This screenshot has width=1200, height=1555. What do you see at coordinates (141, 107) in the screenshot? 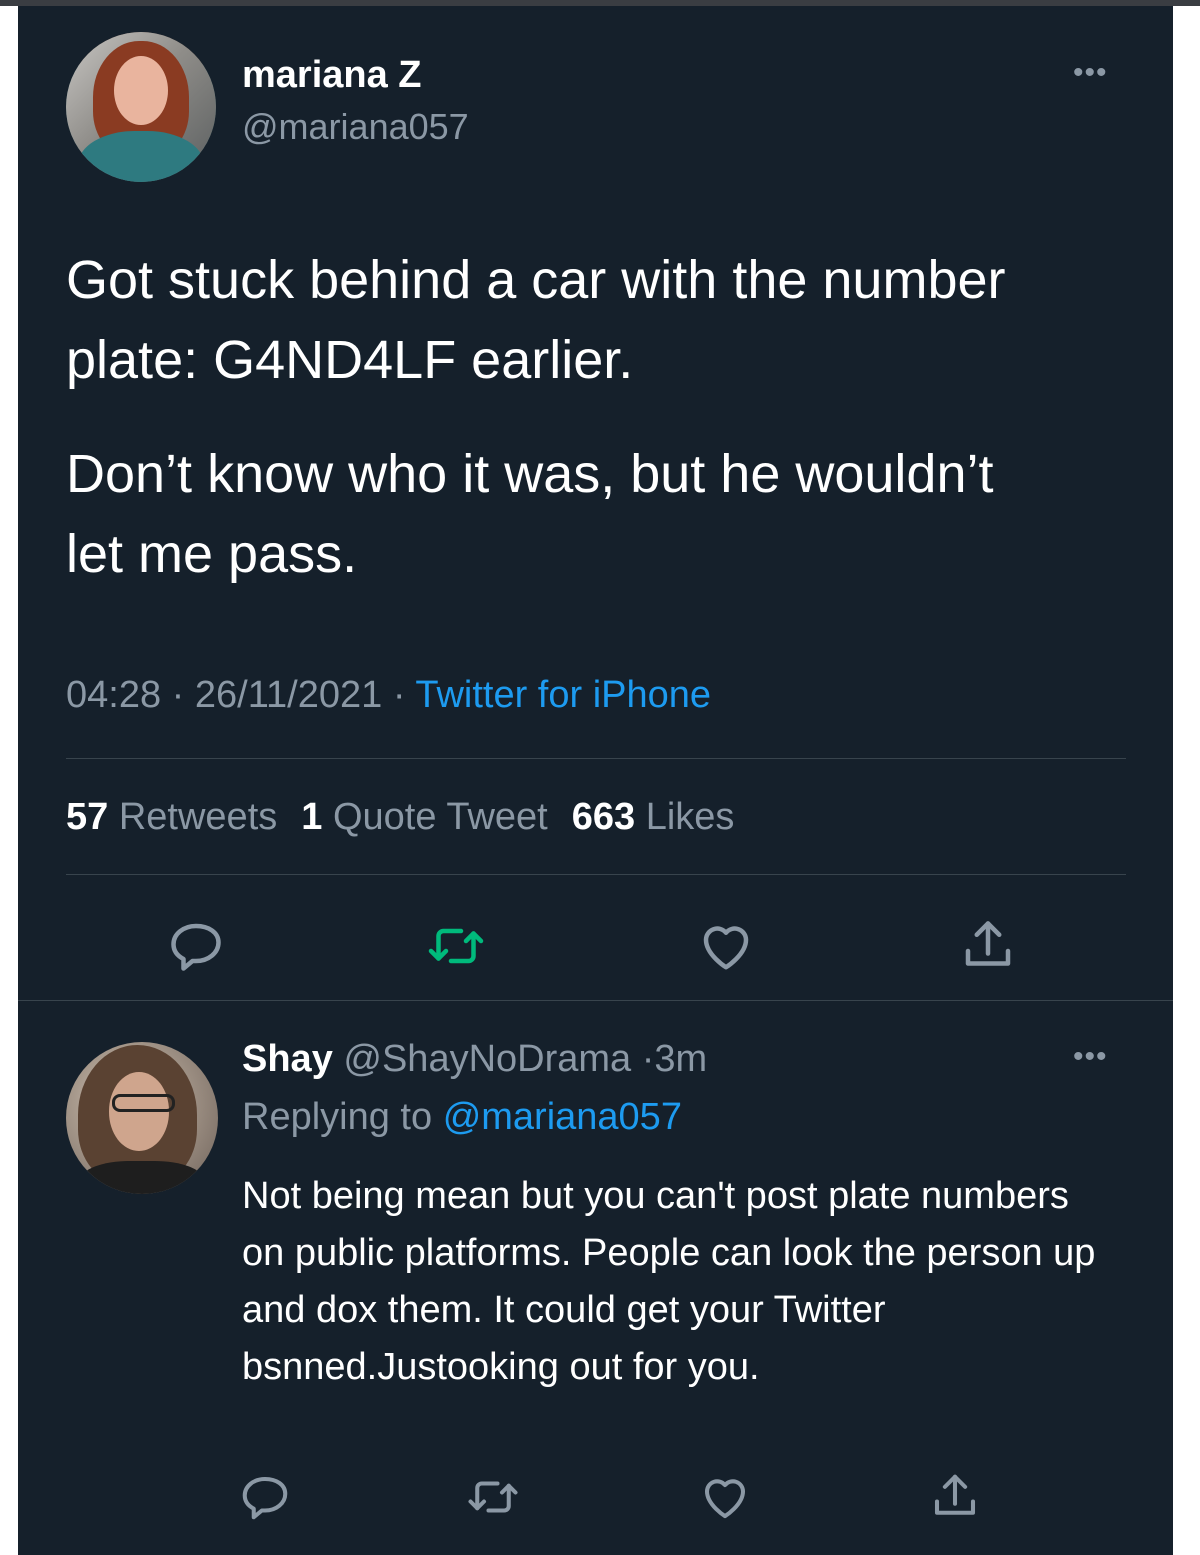
I see `author-avatar` at bounding box center [141, 107].